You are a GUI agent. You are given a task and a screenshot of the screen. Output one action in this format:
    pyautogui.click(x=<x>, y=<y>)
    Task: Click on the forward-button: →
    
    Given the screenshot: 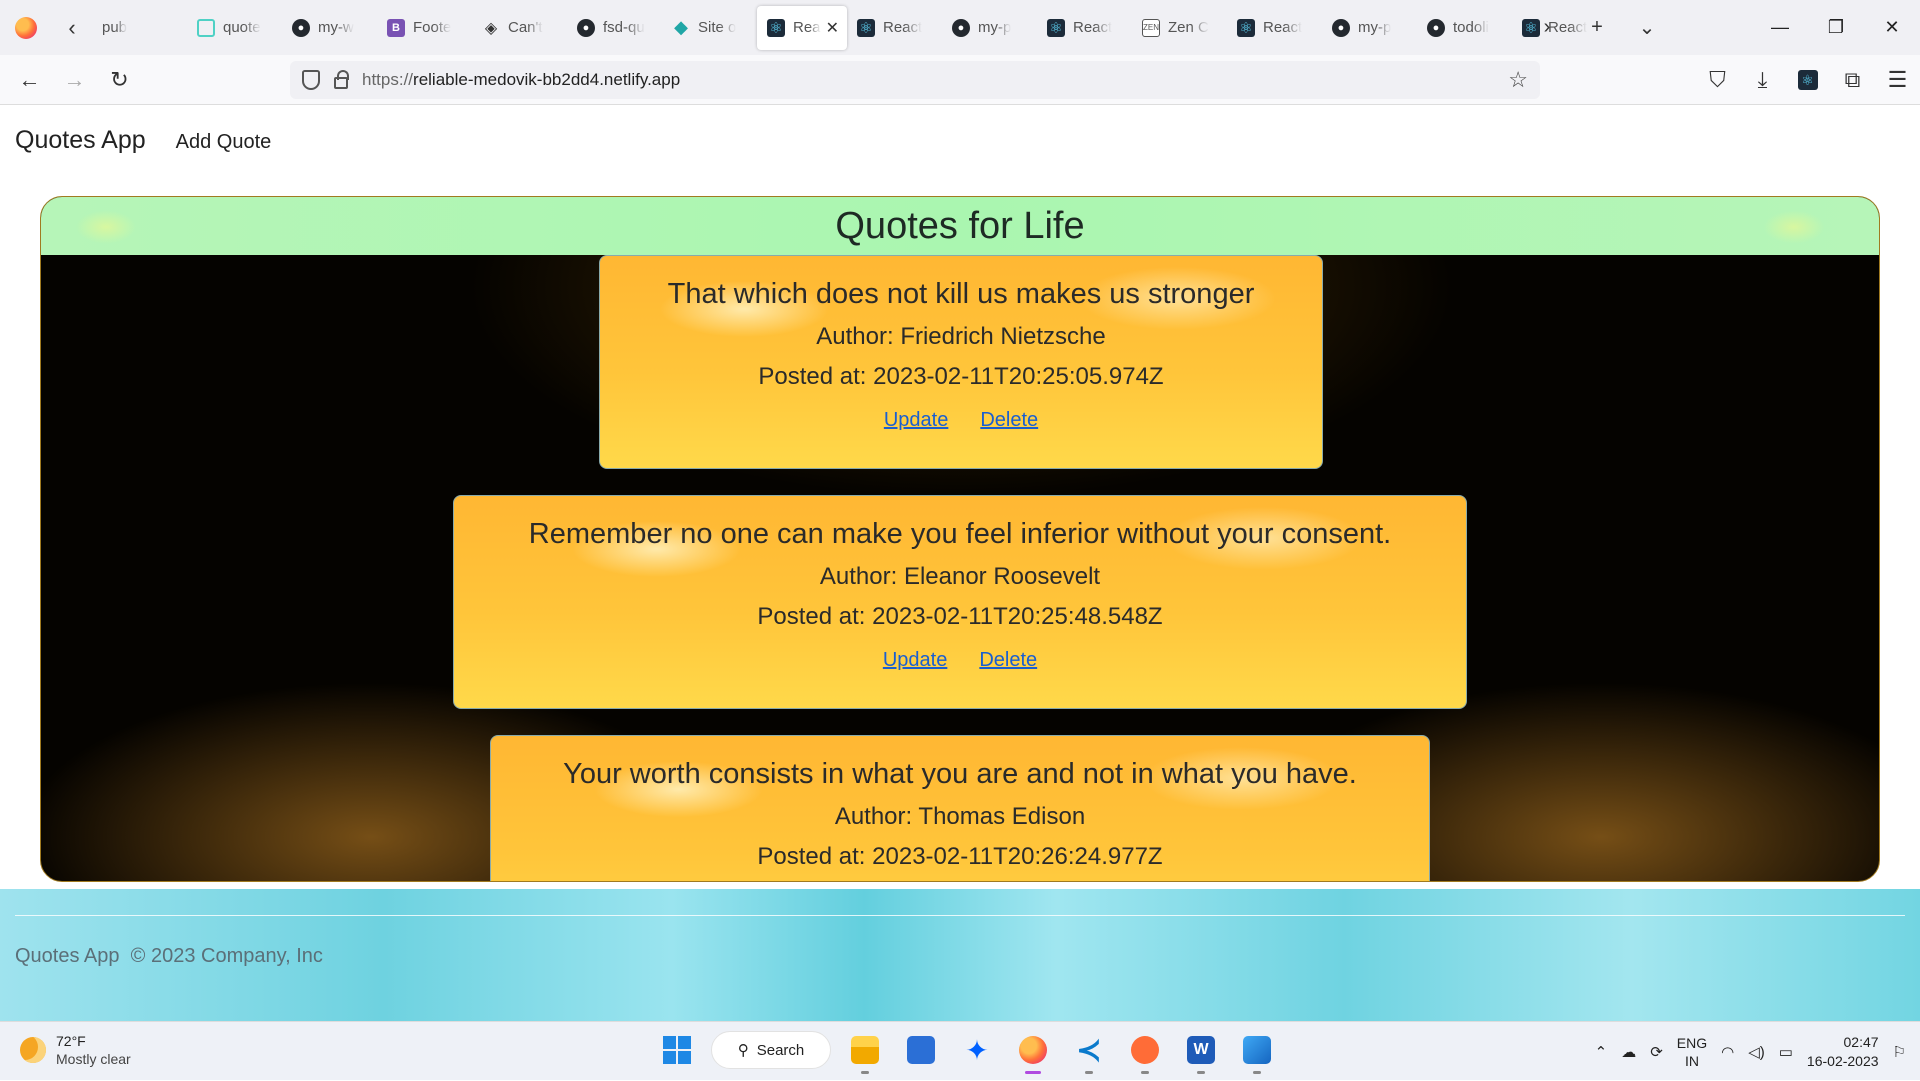 What is the action you would take?
    pyautogui.click(x=74, y=80)
    